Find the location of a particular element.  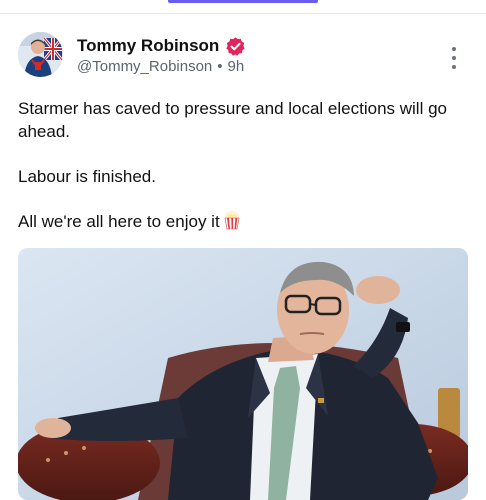

popcorn-icon is located at coordinates (232, 223).